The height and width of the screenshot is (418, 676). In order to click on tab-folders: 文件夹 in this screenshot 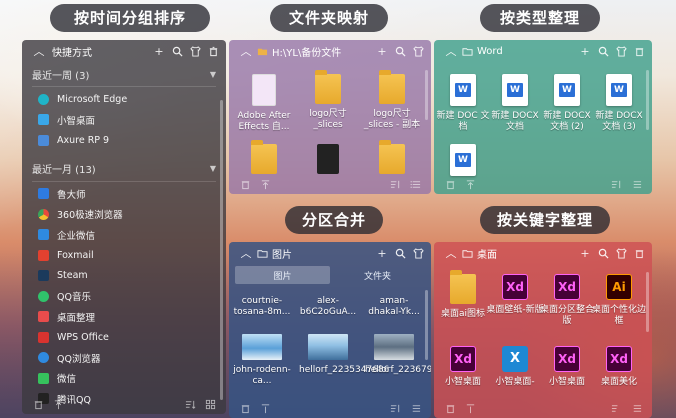, I will do `click(377, 275)`.